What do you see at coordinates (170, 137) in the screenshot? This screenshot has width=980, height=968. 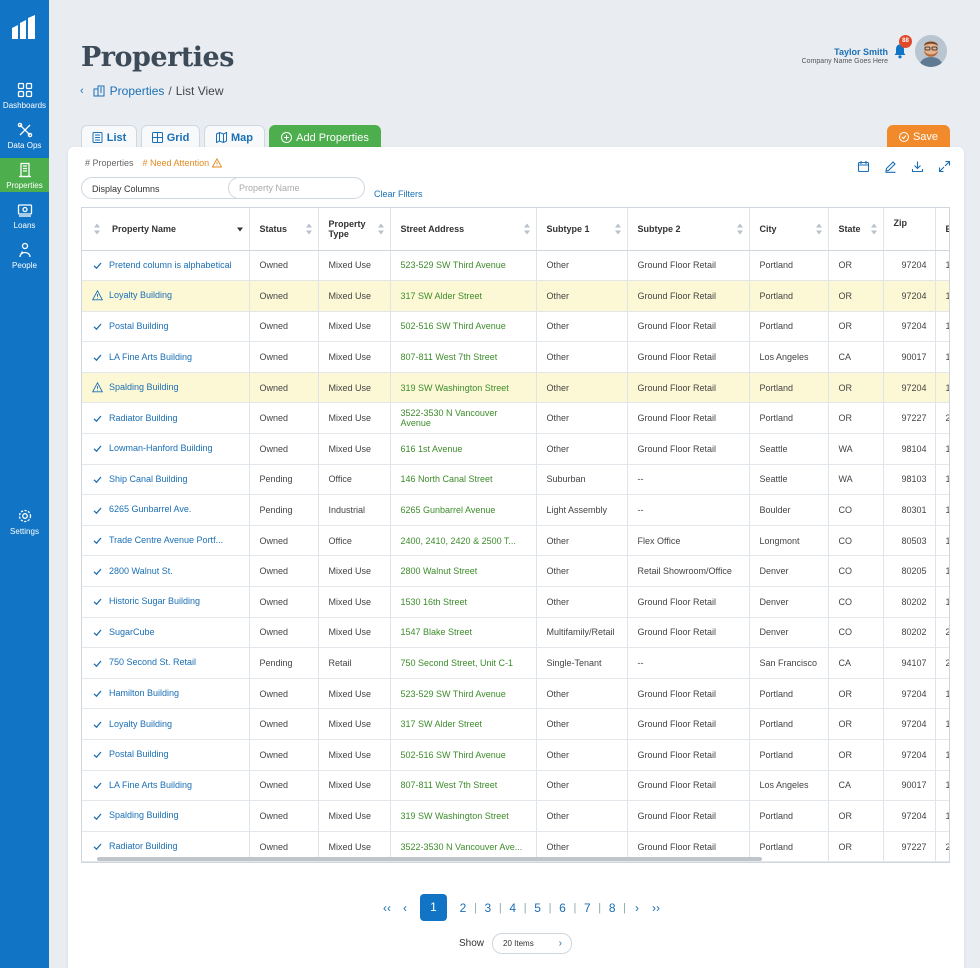 I see `tab-grid: Grid` at bounding box center [170, 137].